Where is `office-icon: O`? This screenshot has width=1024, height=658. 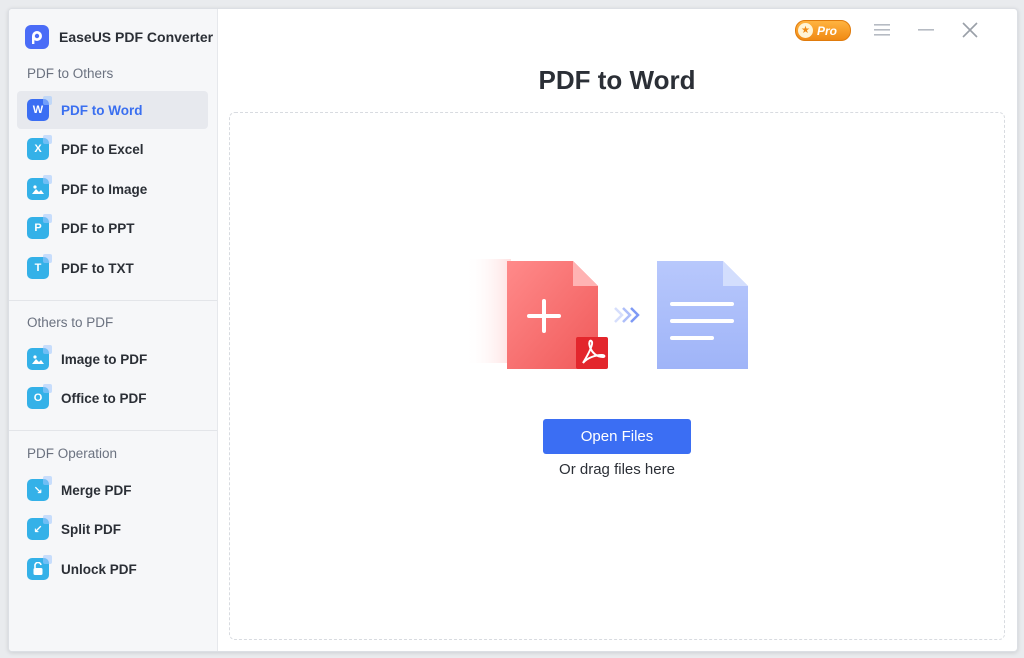 office-icon: O is located at coordinates (39, 396).